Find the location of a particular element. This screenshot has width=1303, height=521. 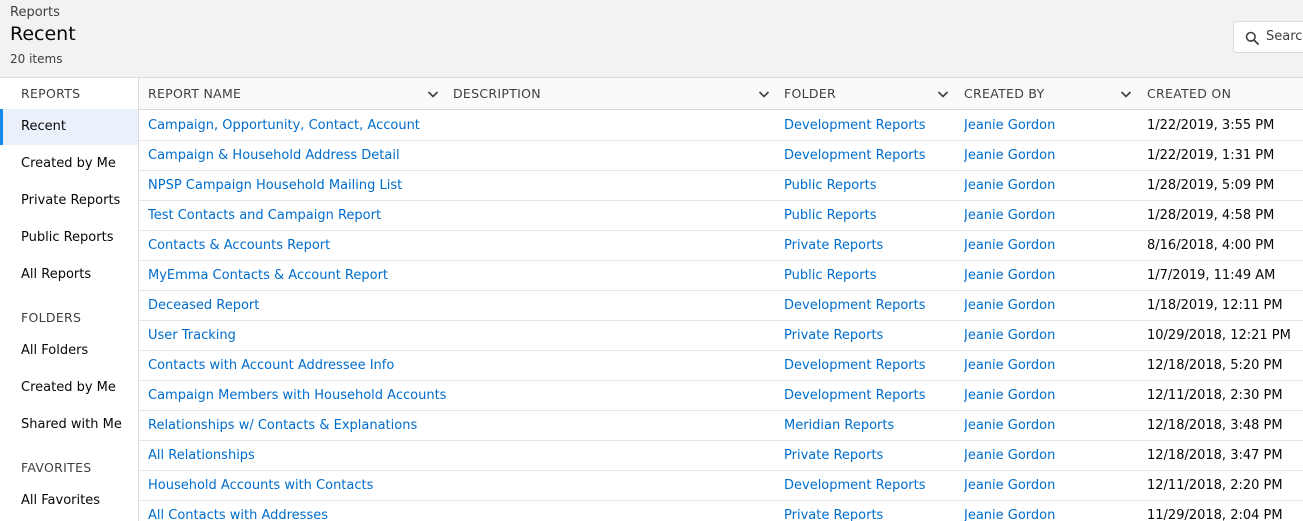

sidebar-item-all-folders: All Folders is located at coordinates (69, 351).